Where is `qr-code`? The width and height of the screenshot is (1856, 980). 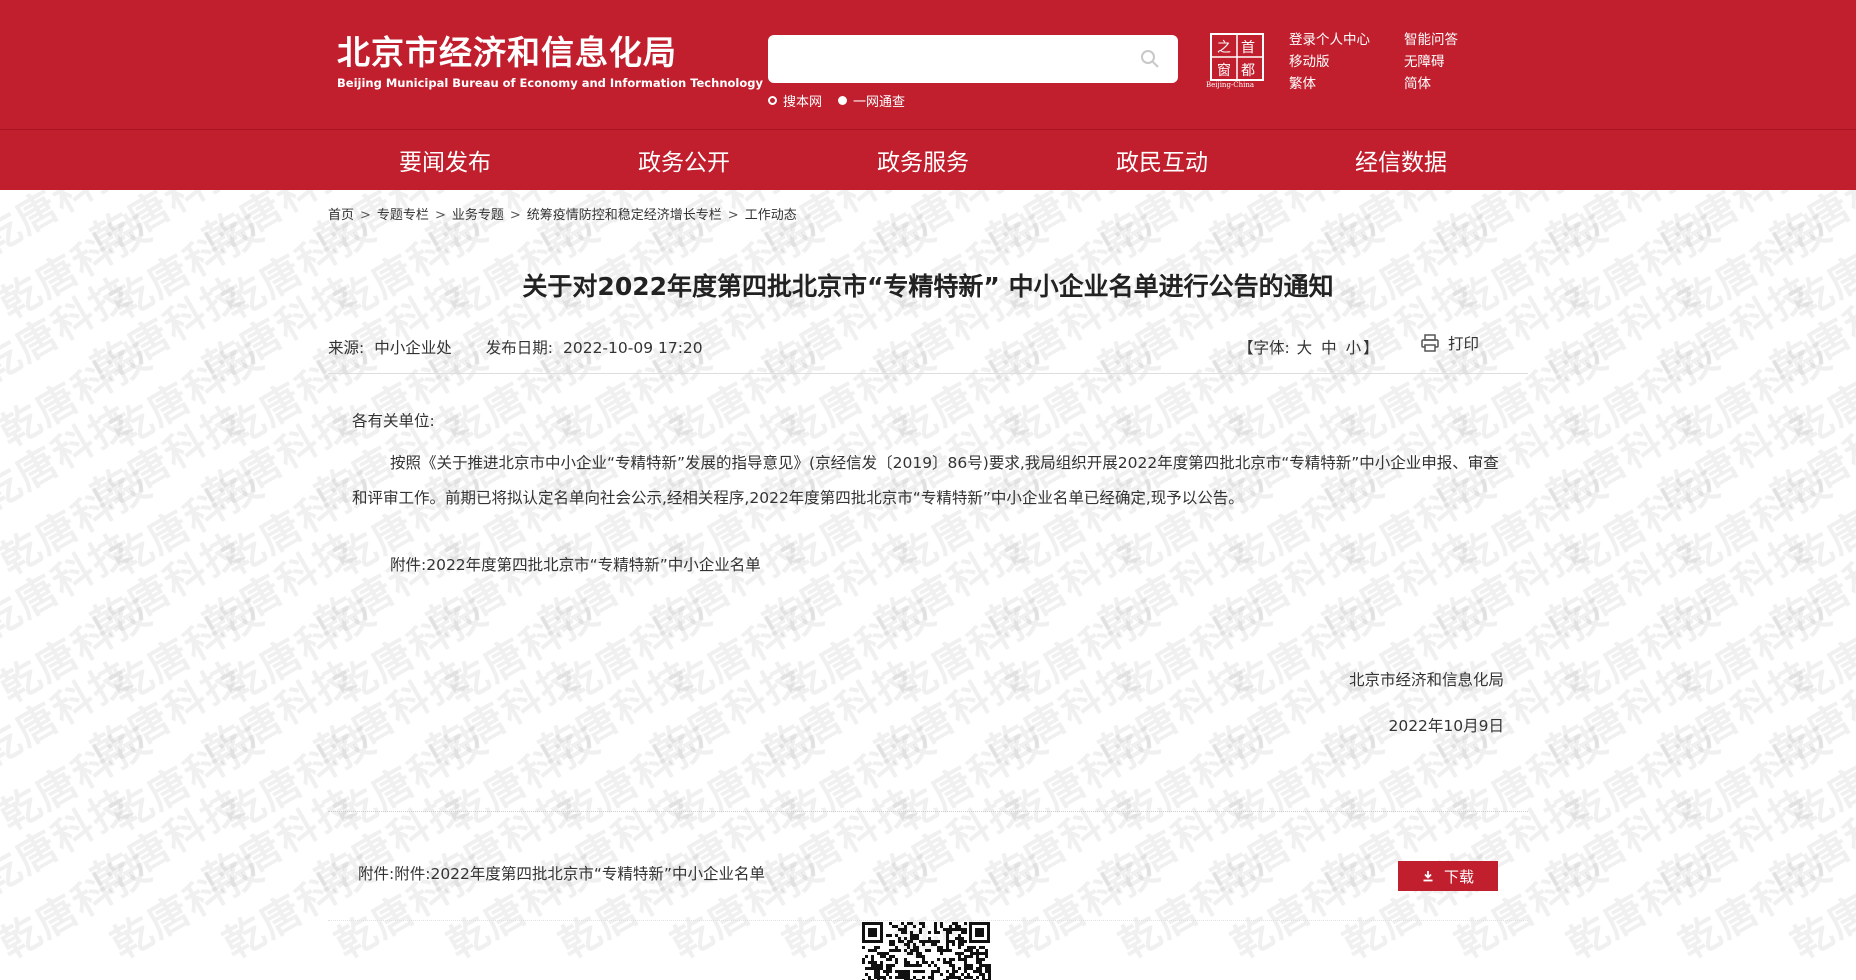
qr-code is located at coordinates (926, 951).